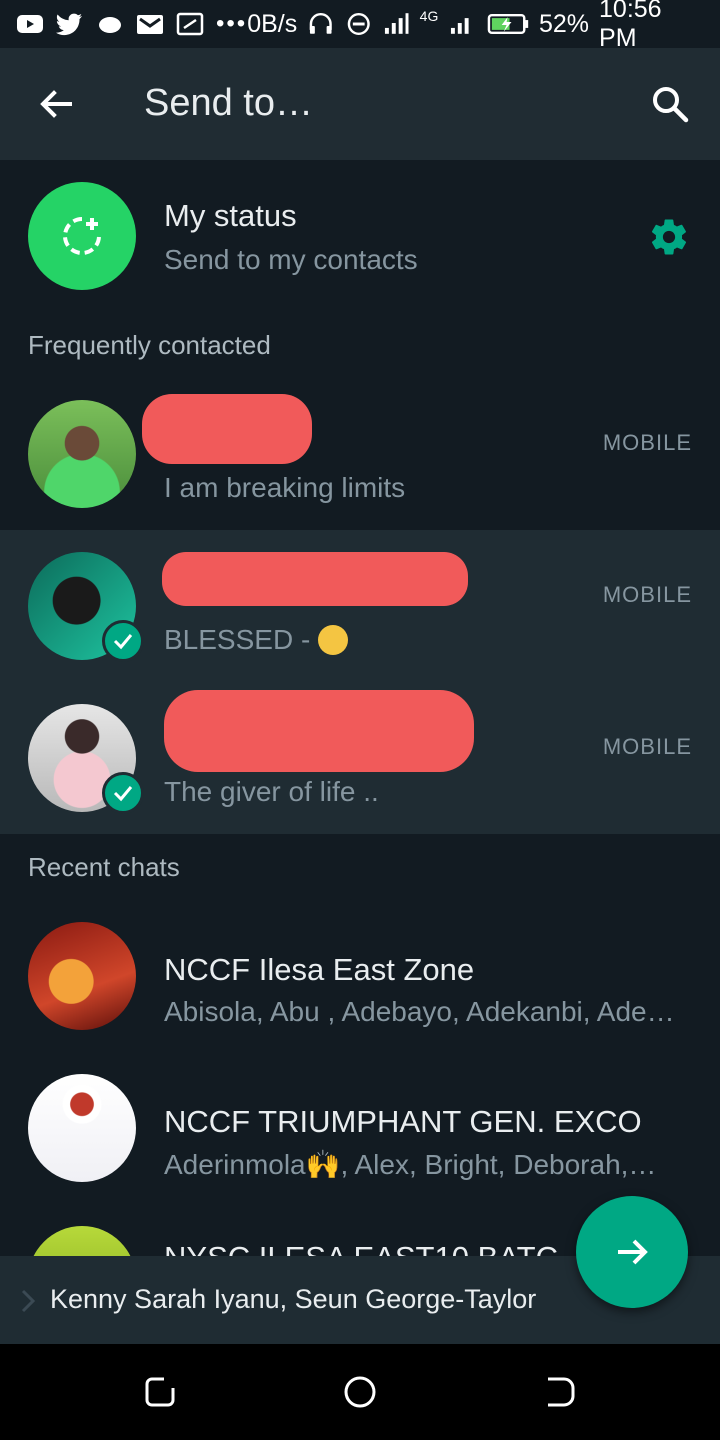 The width and height of the screenshot is (720, 1440). I want to click on network-type: 4G, so click(429, 16).